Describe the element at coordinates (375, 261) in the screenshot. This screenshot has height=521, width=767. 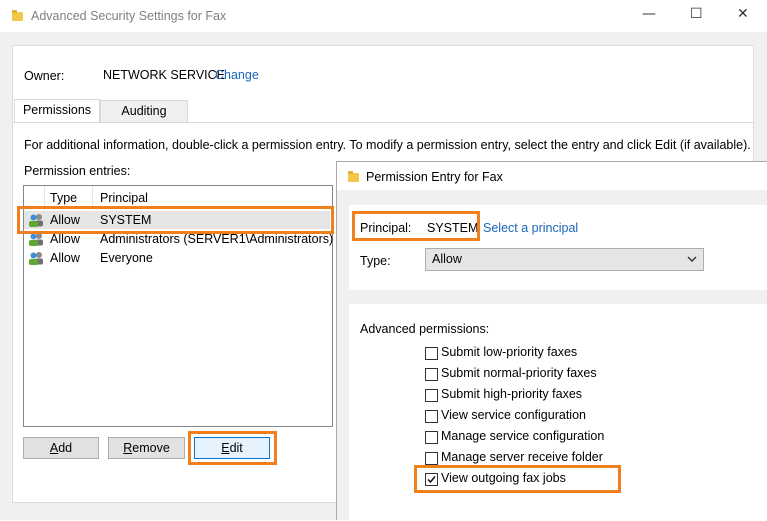
I see `type-label: Type:` at that location.